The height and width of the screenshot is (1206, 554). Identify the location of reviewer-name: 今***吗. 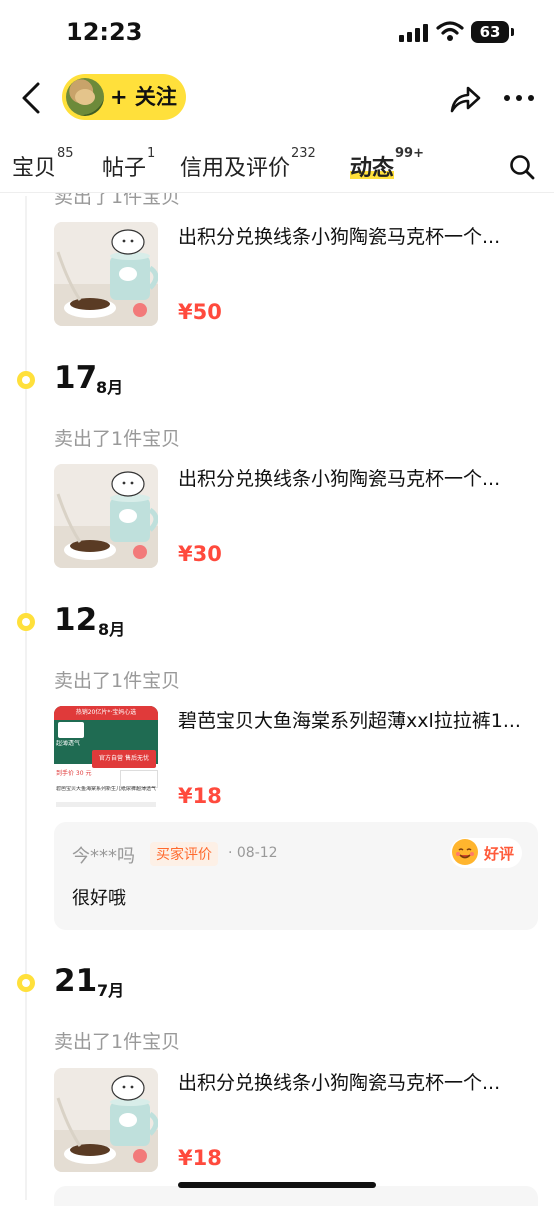
(103, 856).